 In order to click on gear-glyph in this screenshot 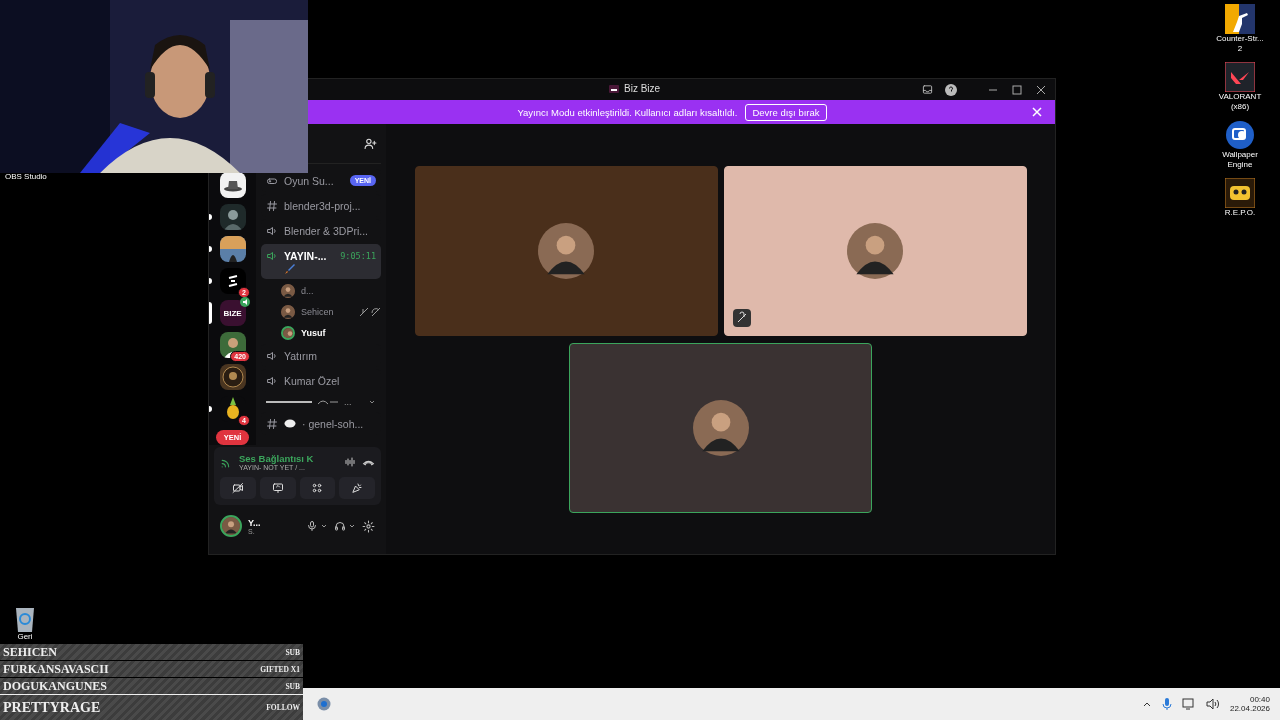, I will do `click(368, 526)`.